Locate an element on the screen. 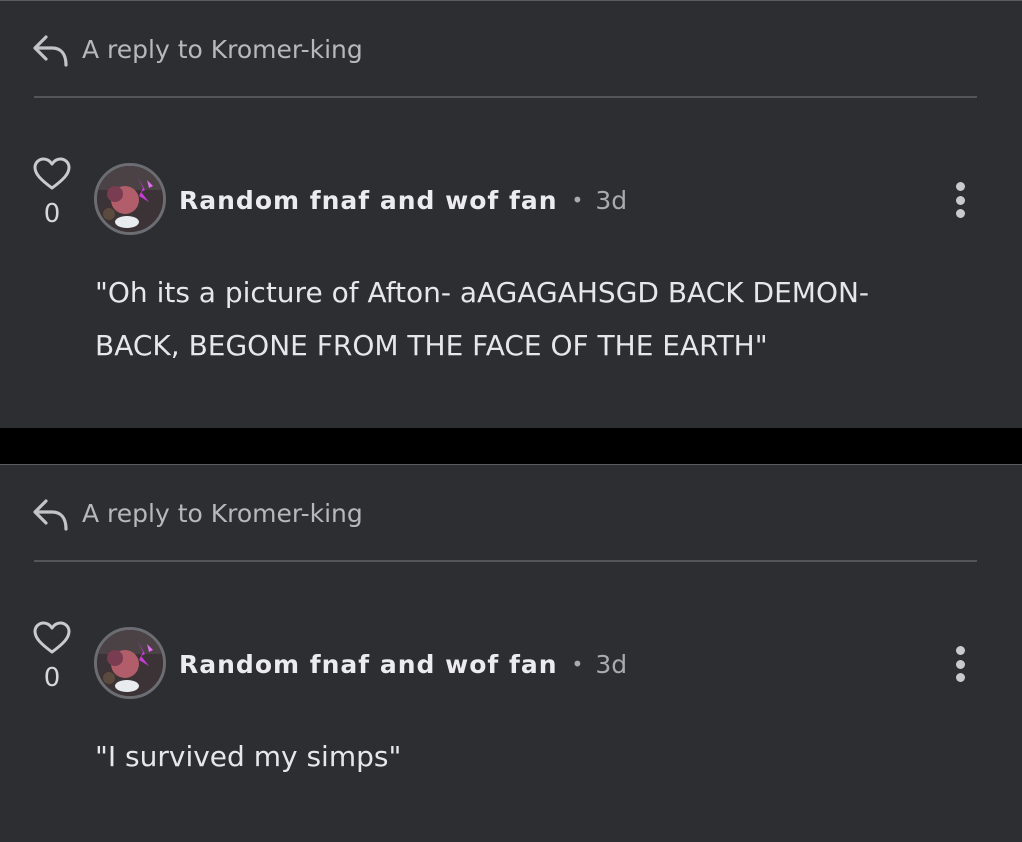 The height and width of the screenshot is (842, 1022). comment-body: "I survived my simps" is located at coordinates (248, 756).